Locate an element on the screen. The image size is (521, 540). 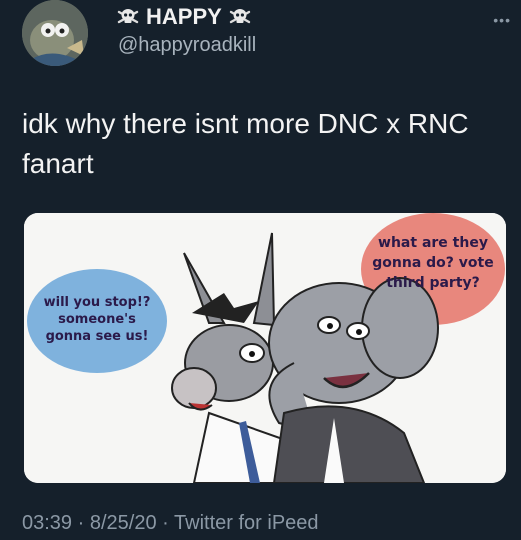
left-bubble-line: gonna see us! is located at coordinates (97, 336).